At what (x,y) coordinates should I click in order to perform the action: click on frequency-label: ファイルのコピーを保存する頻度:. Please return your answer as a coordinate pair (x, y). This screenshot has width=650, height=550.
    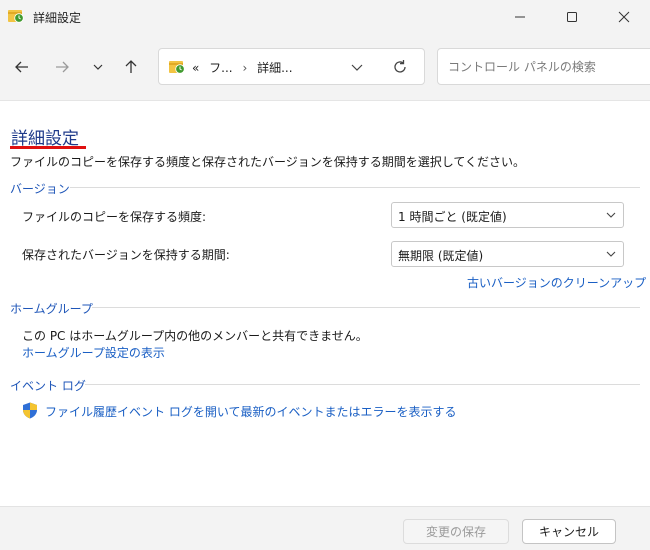
    Looking at the image, I should click on (114, 217).